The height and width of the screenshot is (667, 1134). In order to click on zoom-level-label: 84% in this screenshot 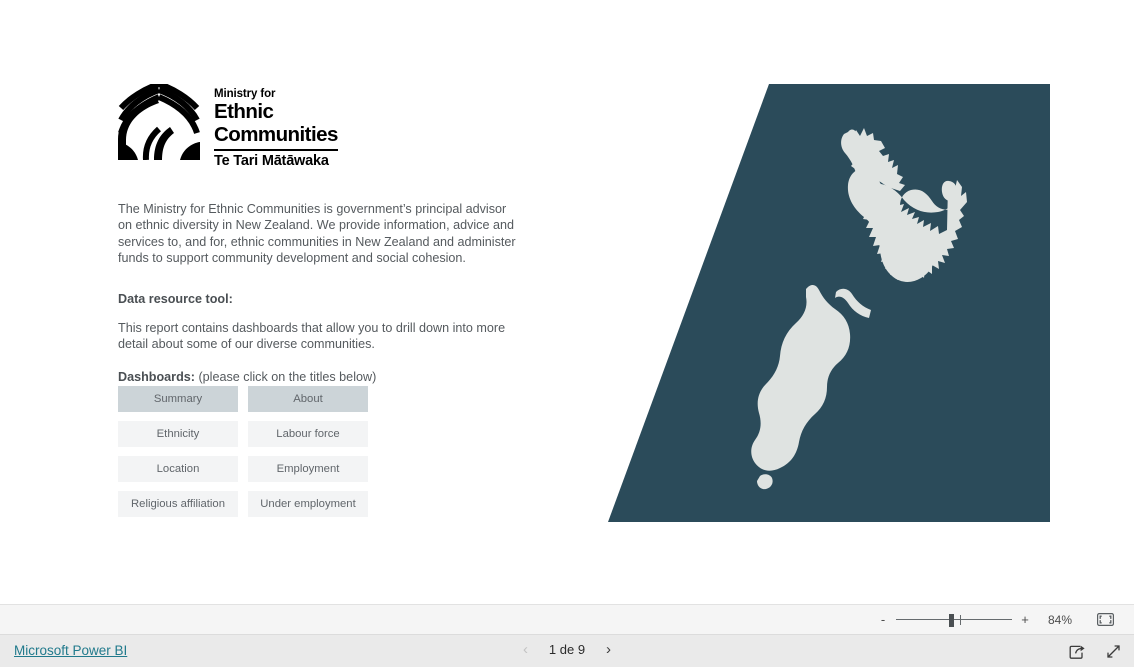, I will do `click(1060, 619)`.